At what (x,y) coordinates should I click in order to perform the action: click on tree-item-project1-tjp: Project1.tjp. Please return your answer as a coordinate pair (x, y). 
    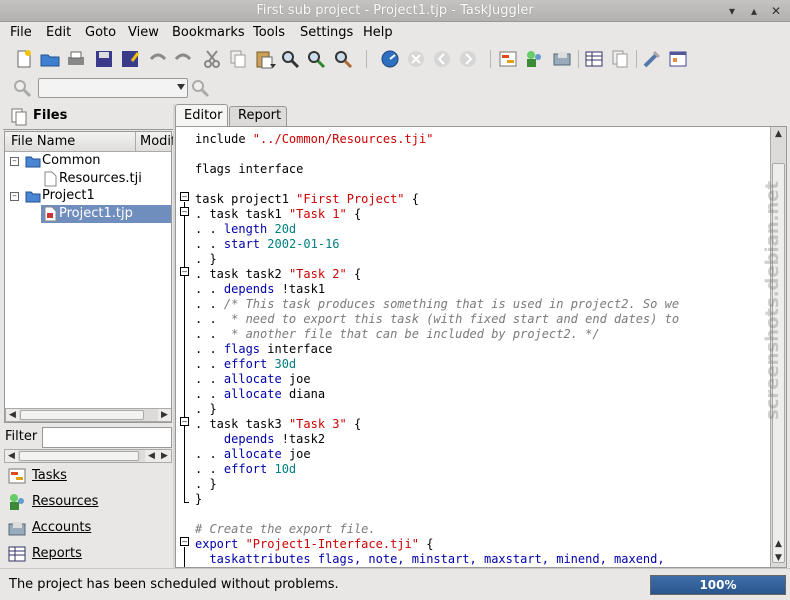
    Looking at the image, I should click on (96, 214).